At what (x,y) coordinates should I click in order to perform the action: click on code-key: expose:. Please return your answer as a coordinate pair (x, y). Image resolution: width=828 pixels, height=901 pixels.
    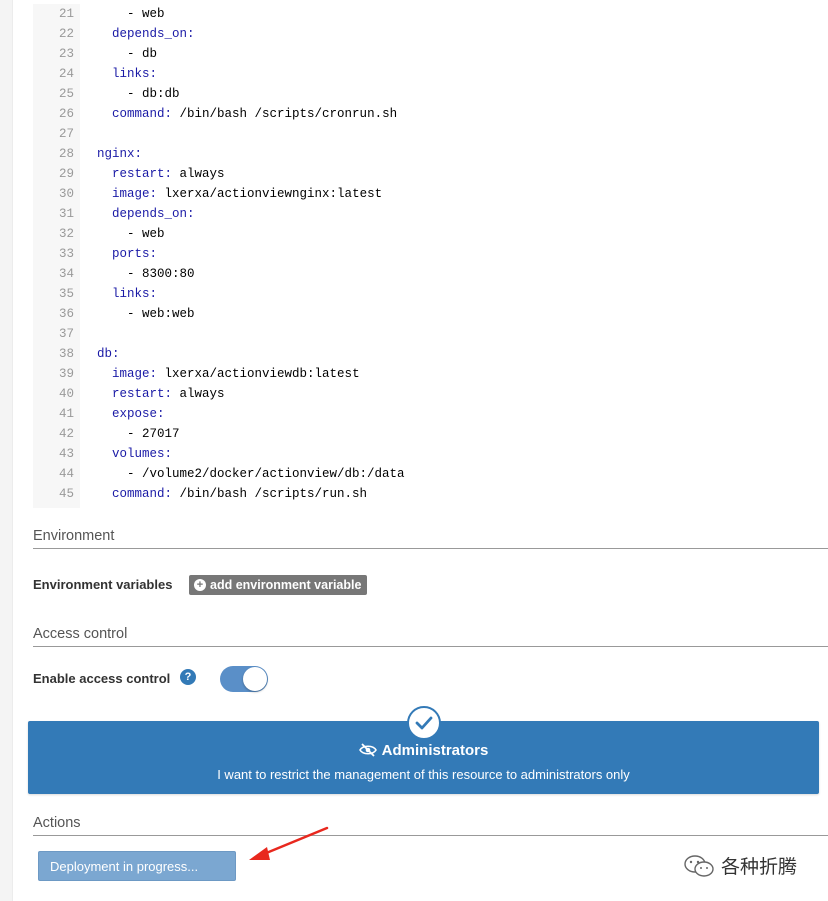
    Looking at the image, I should click on (138, 414).